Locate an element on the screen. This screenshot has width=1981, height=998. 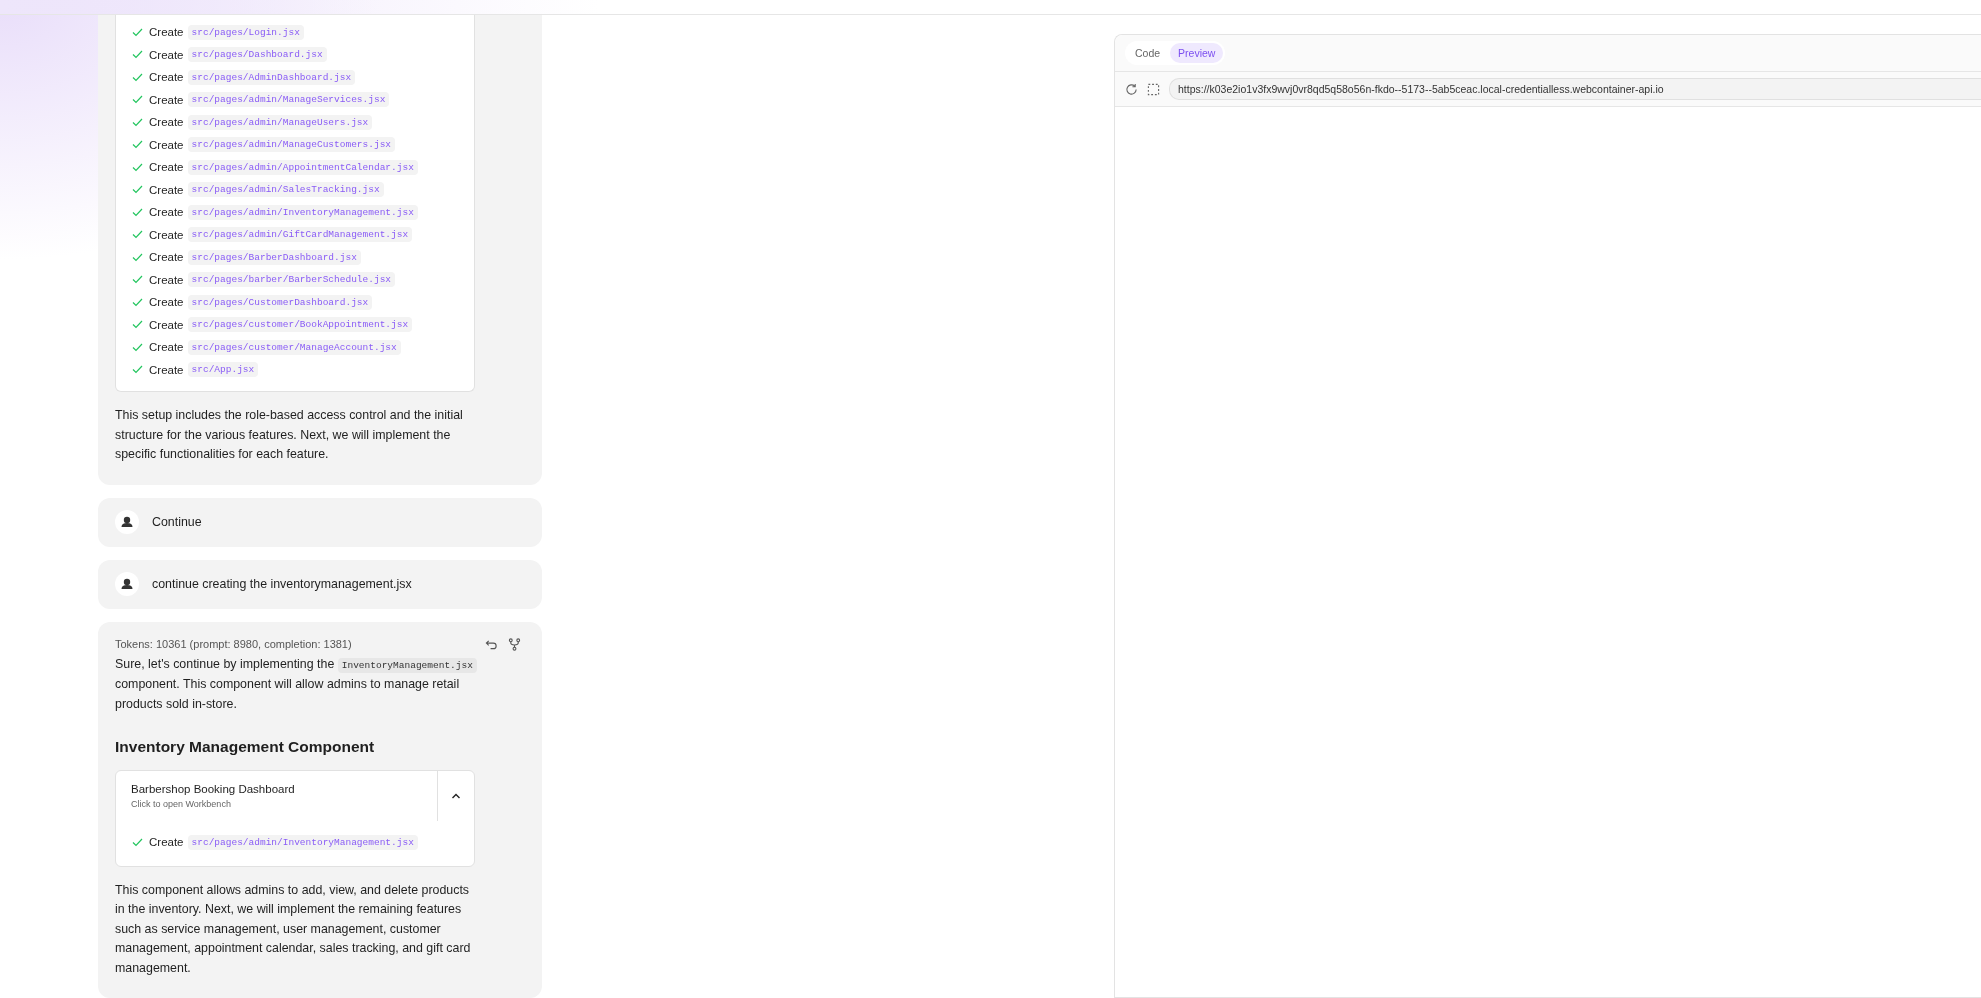
file-path: src/pages/customer/ManageAccount.jsx is located at coordinates (294, 347).